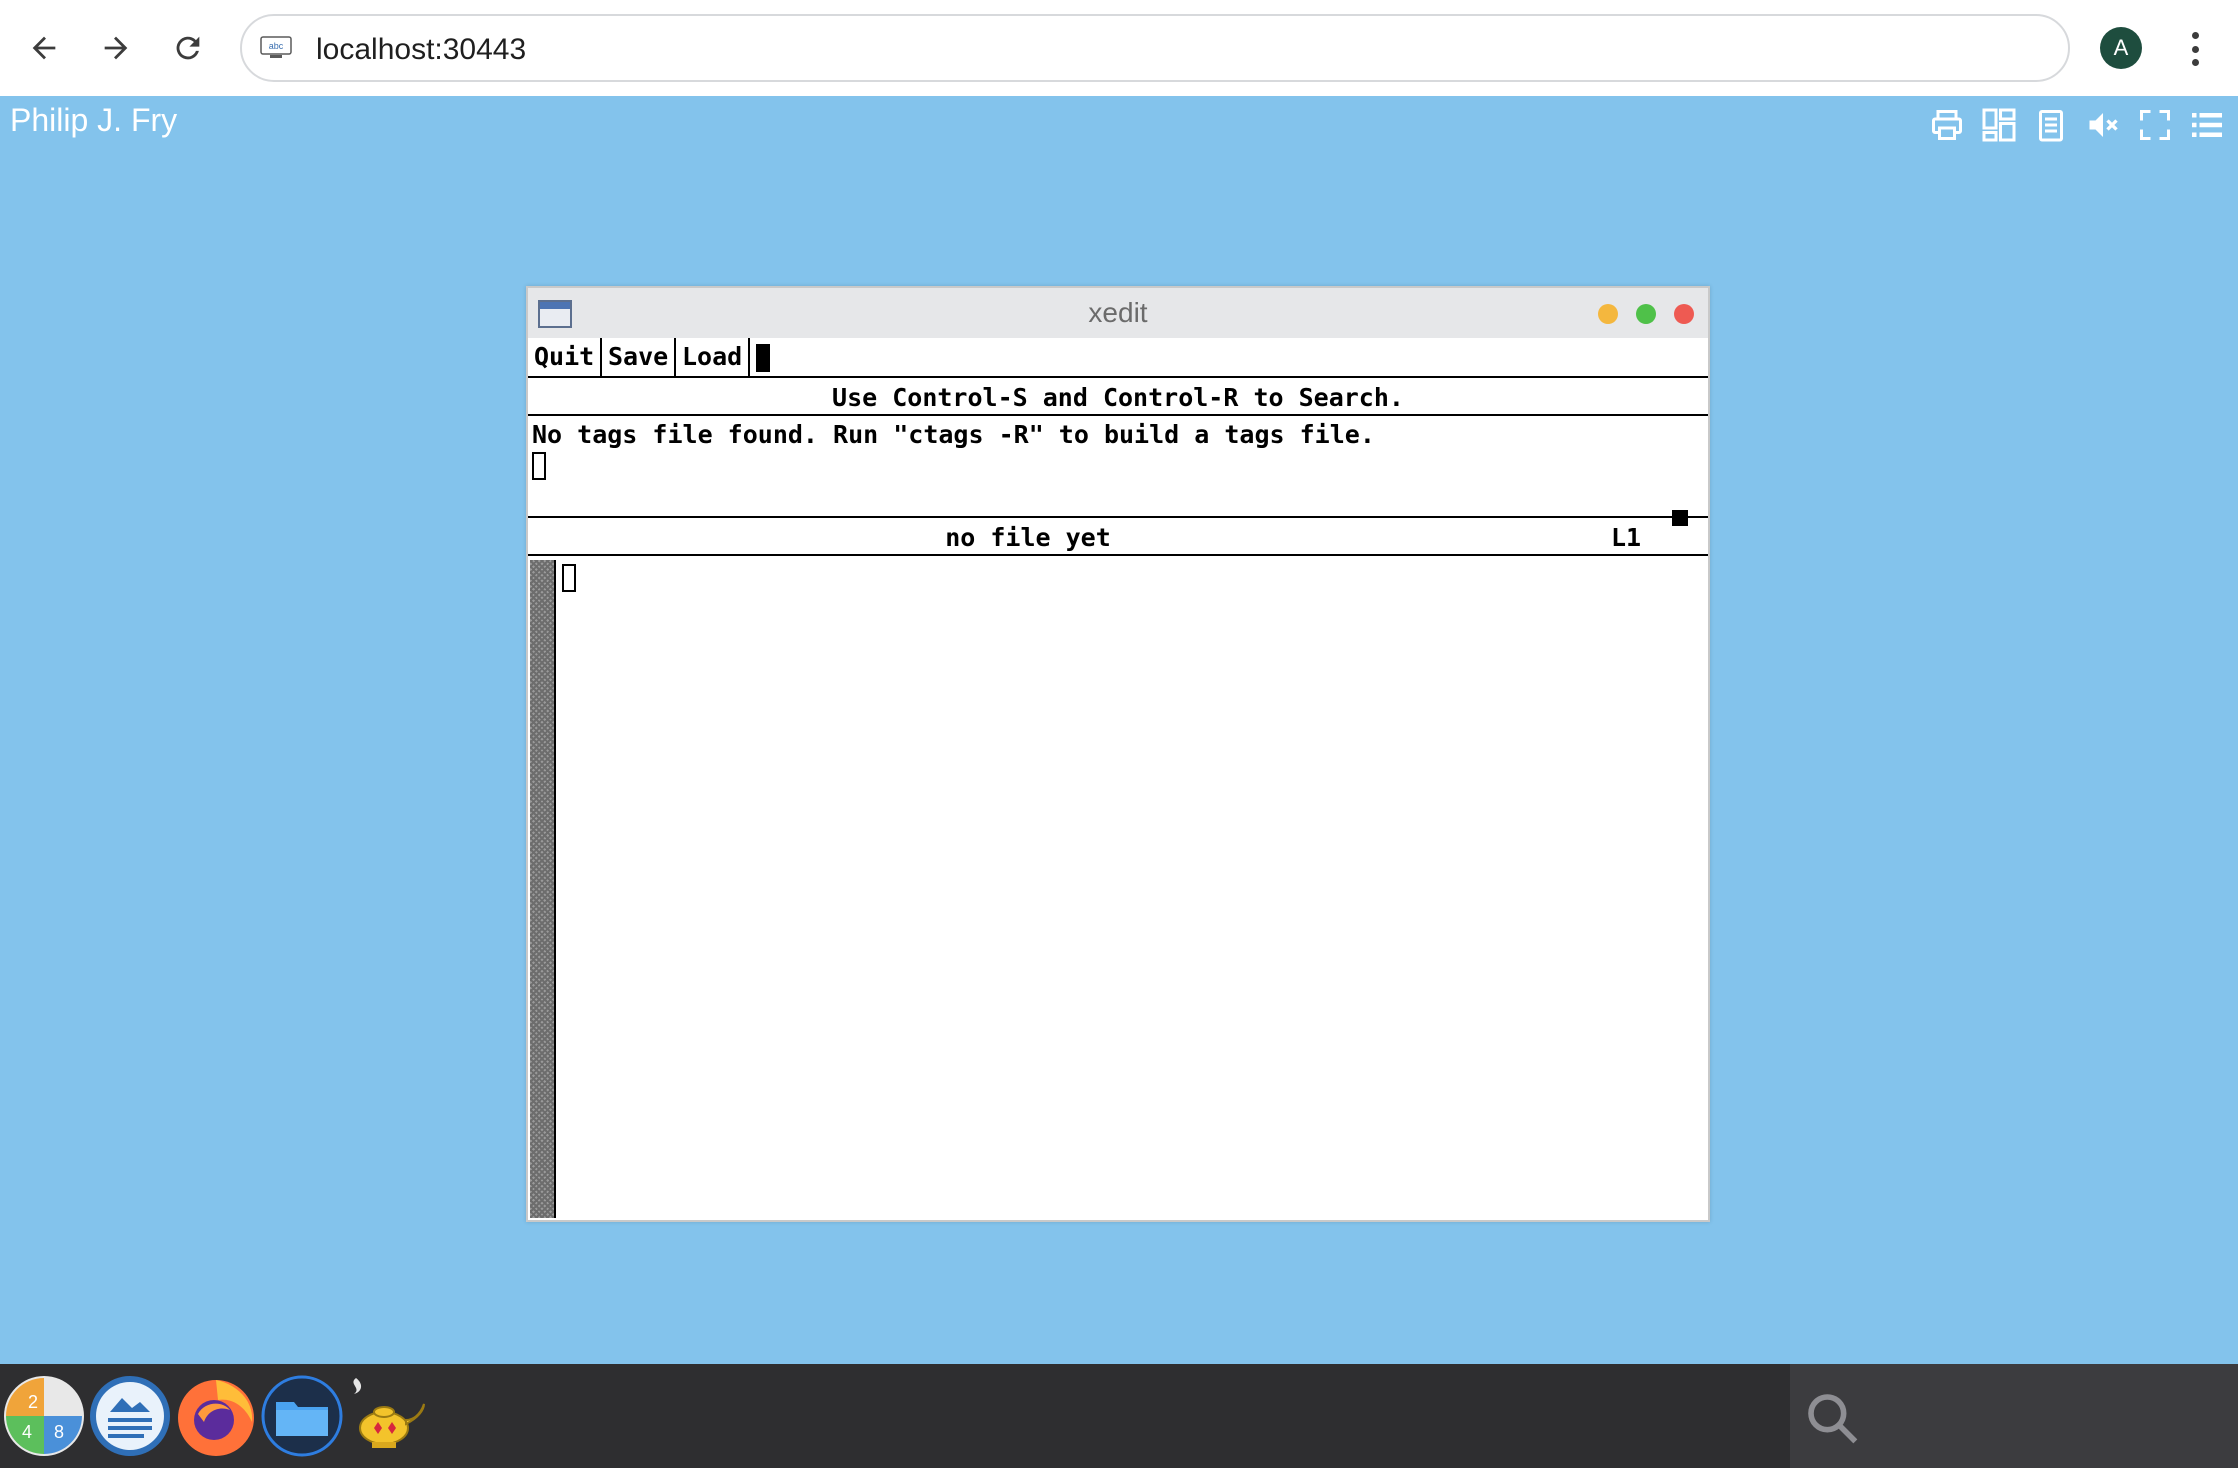 The height and width of the screenshot is (1468, 2238). Describe the element at coordinates (44, 1416) in the screenshot. I see `numbers-app-icon: 2 4 8` at that location.